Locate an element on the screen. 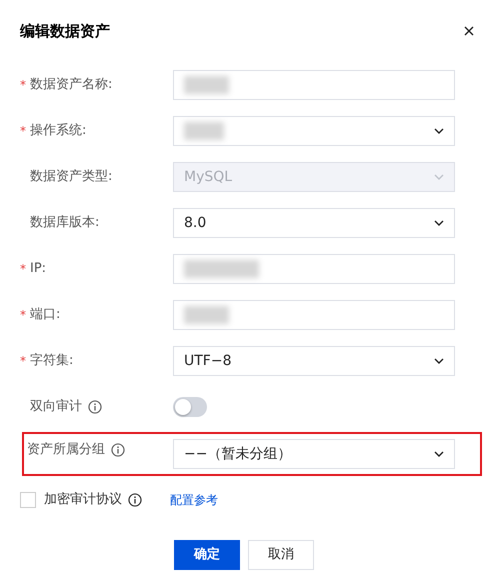 Image resolution: width=498 pixels, height=587 pixels. field-label: 操作系统: is located at coordinates (58, 131).